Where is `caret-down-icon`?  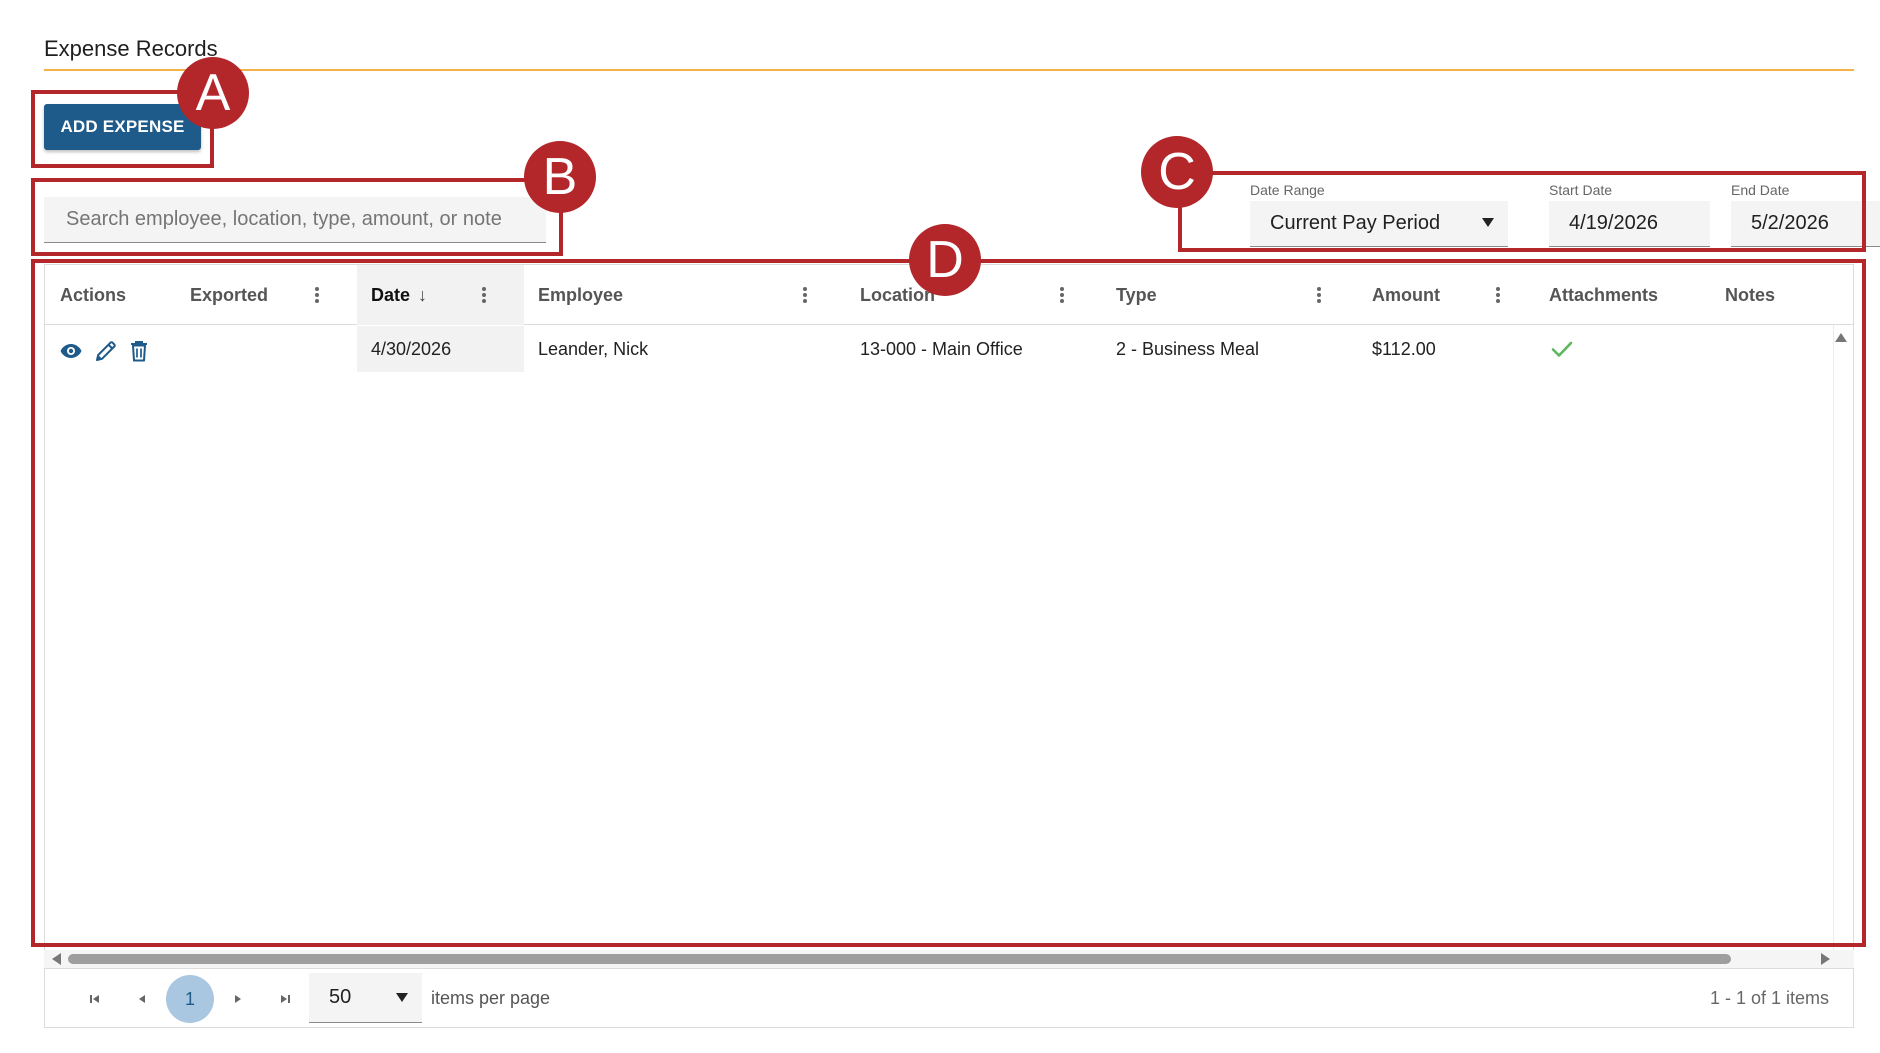 caret-down-icon is located at coordinates (402, 997).